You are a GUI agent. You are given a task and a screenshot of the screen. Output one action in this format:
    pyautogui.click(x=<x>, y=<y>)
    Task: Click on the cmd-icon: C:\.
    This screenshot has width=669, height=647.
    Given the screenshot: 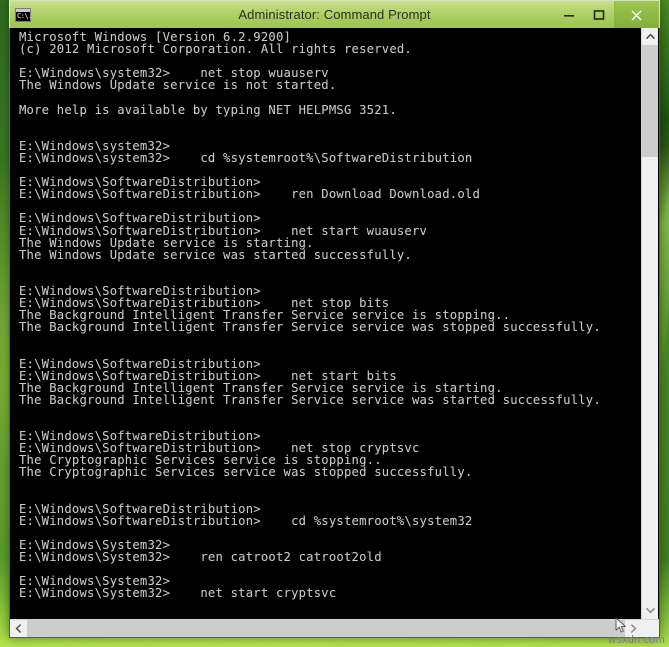 What is the action you would take?
    pyautogui.click(x=23, y=14)
    